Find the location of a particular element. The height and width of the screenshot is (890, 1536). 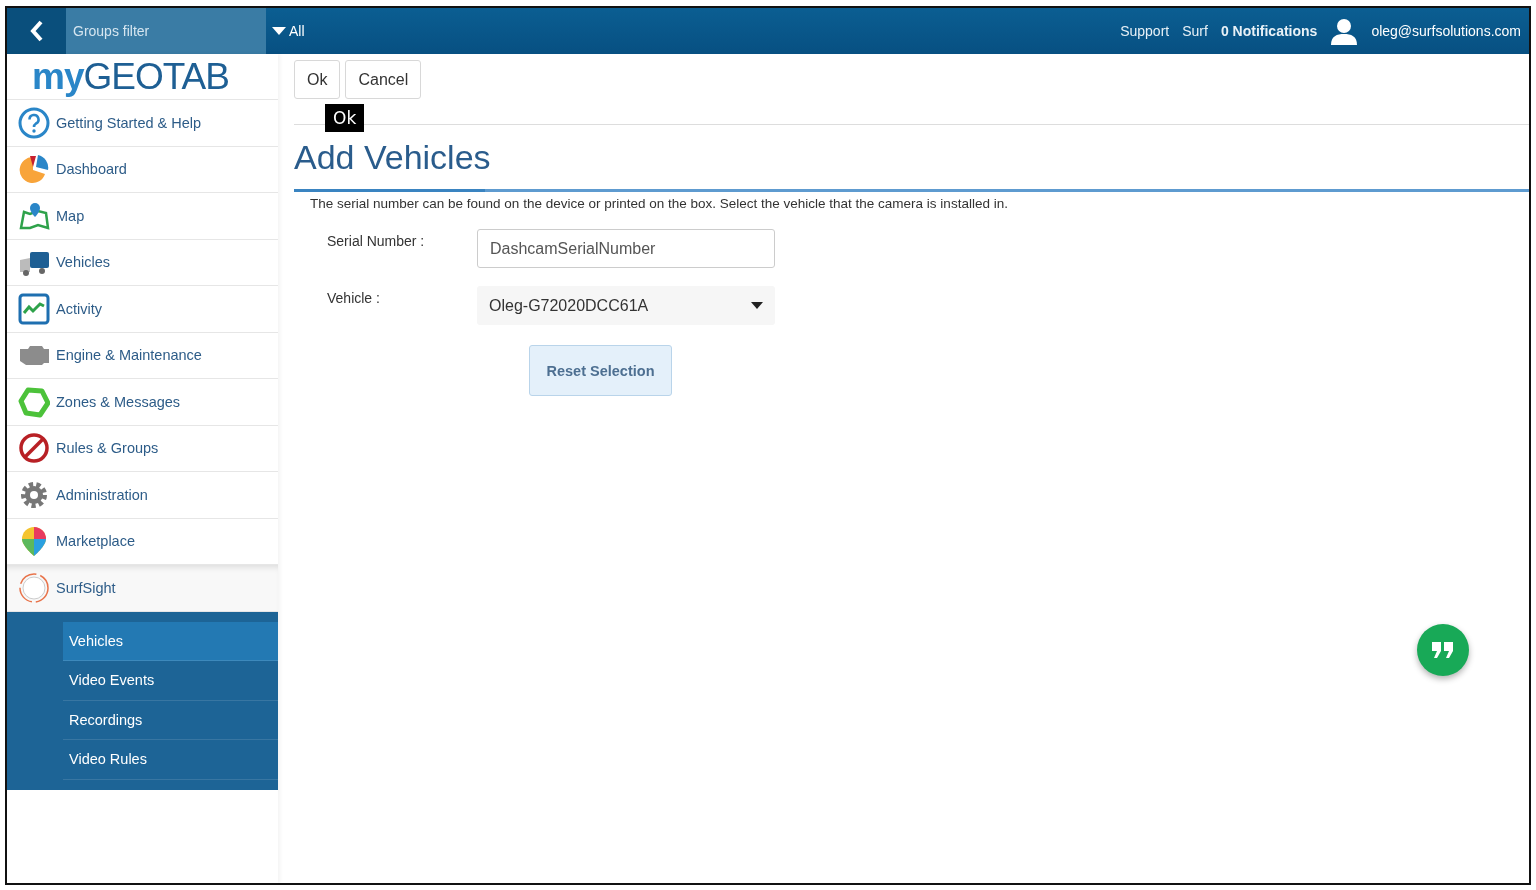

submenu-item: Video Events is located at coordinates (170, 681).